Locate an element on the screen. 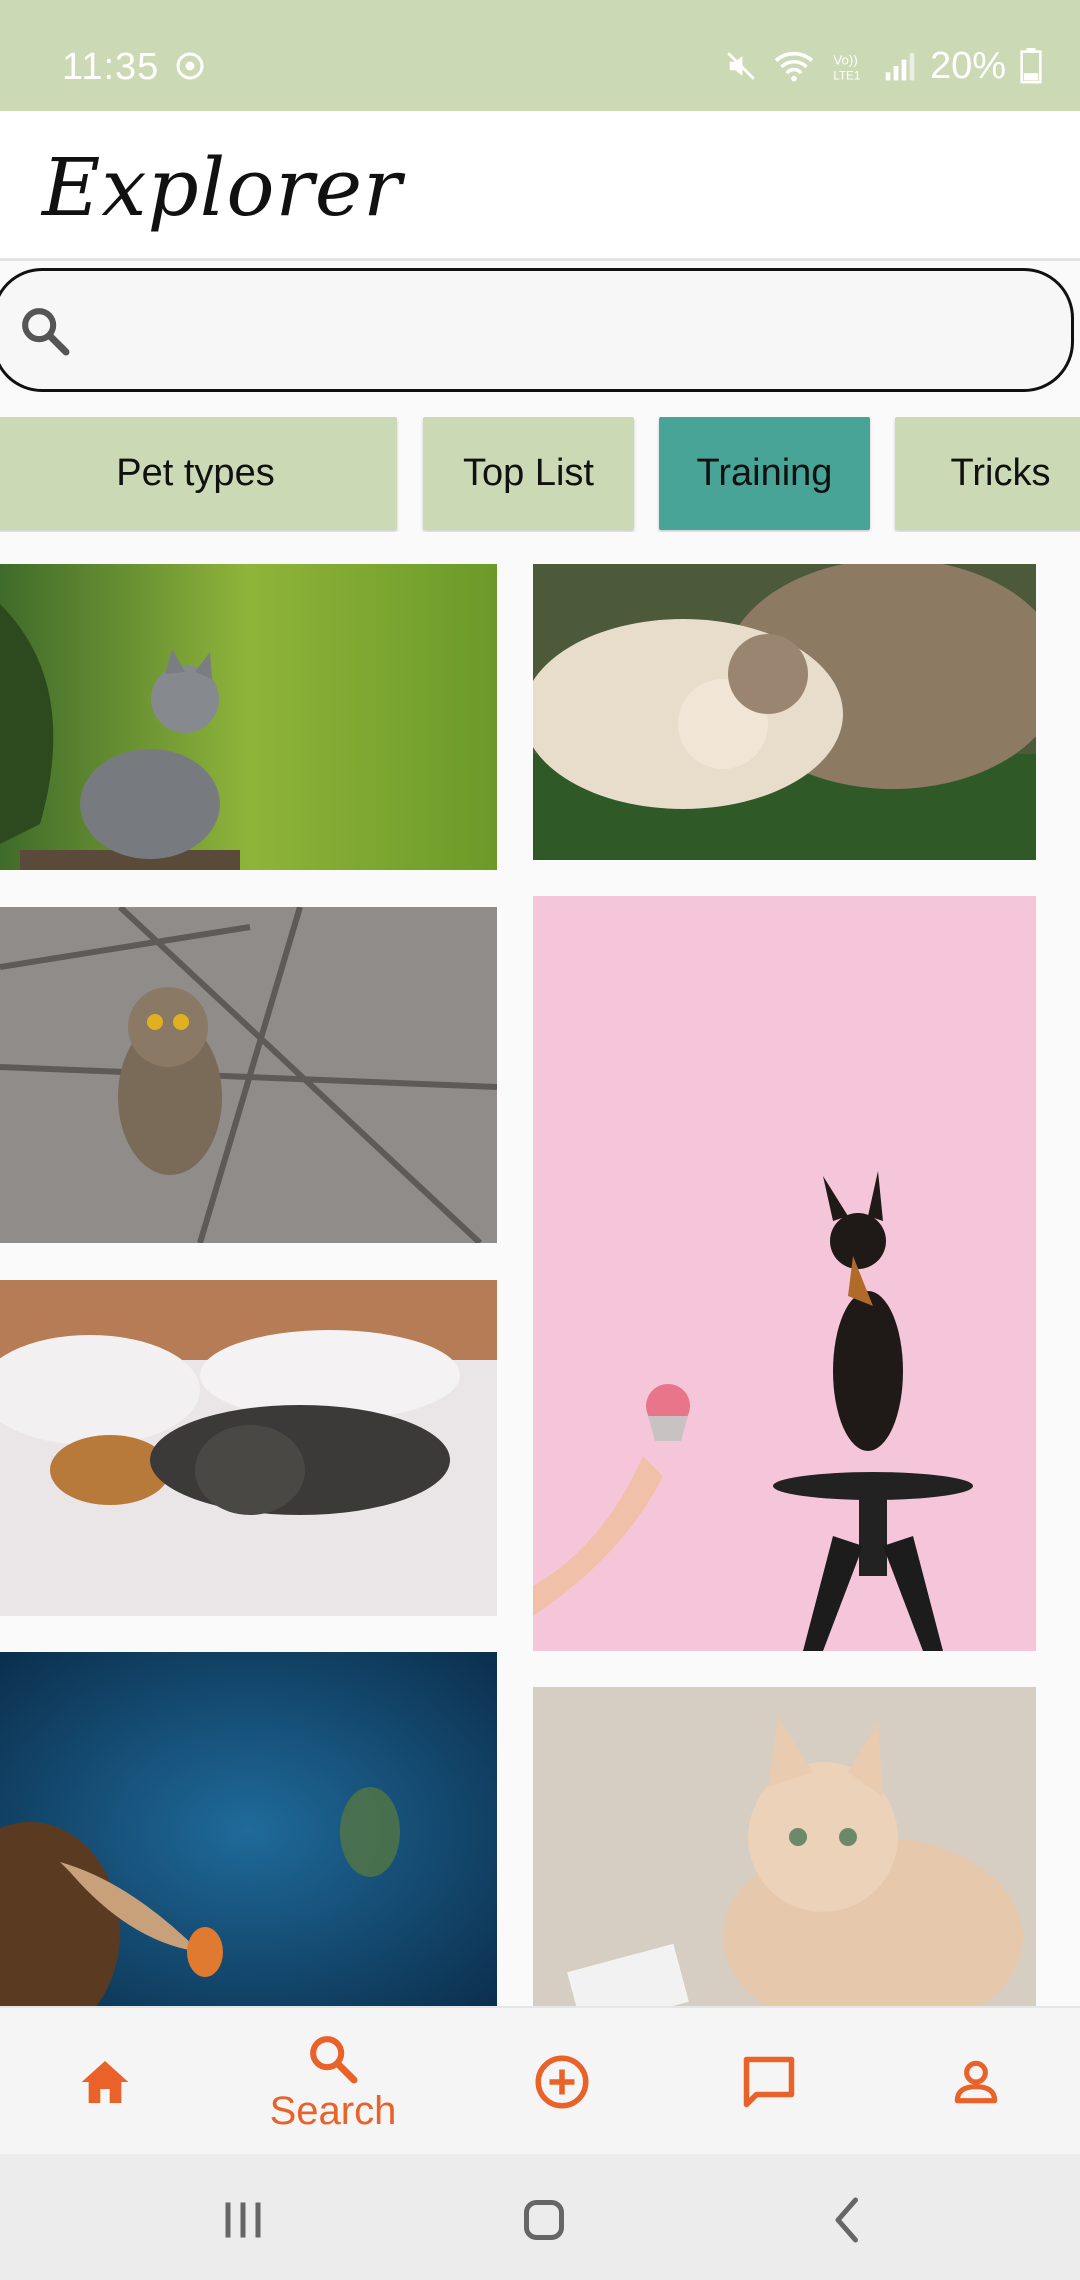 The image size is (1080, 2280). signal-icon is located at coordinates (900, 67).